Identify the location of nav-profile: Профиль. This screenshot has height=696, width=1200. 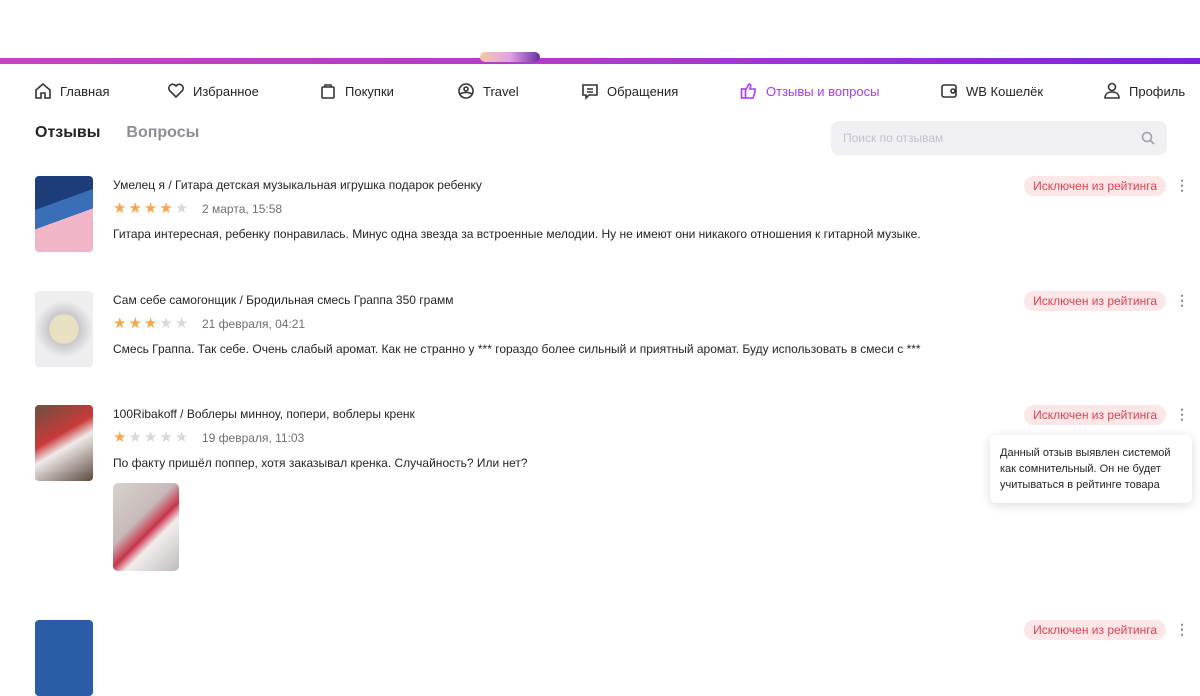
(1144, 91).